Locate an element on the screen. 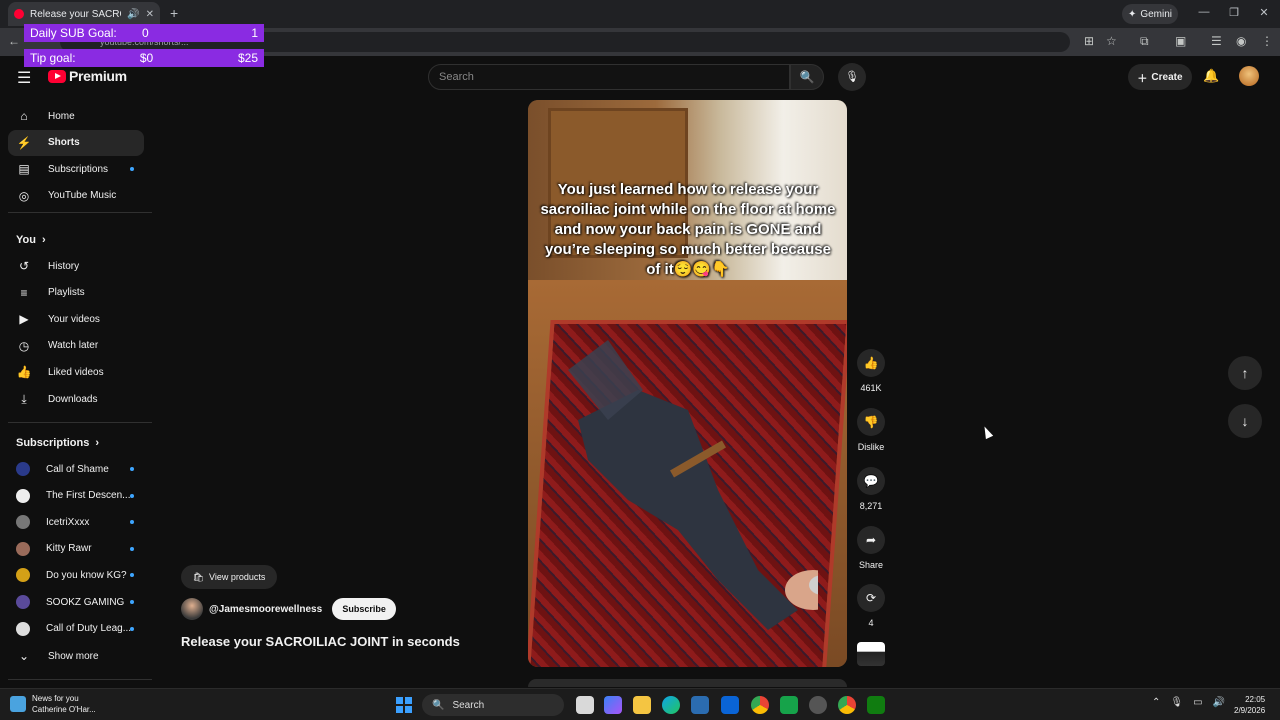  sidebar-item-your-videos: ▶ Your videos is located at coordinates (76, 319).